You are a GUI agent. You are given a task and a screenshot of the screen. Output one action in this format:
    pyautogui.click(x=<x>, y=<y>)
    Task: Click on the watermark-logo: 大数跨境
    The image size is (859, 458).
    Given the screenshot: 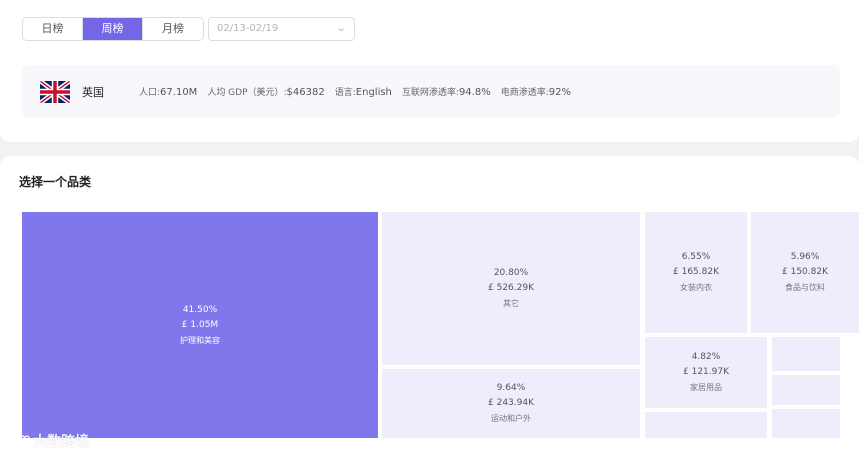 What is the action you would take?
    pyautogui.click(x=48, y=441)
    